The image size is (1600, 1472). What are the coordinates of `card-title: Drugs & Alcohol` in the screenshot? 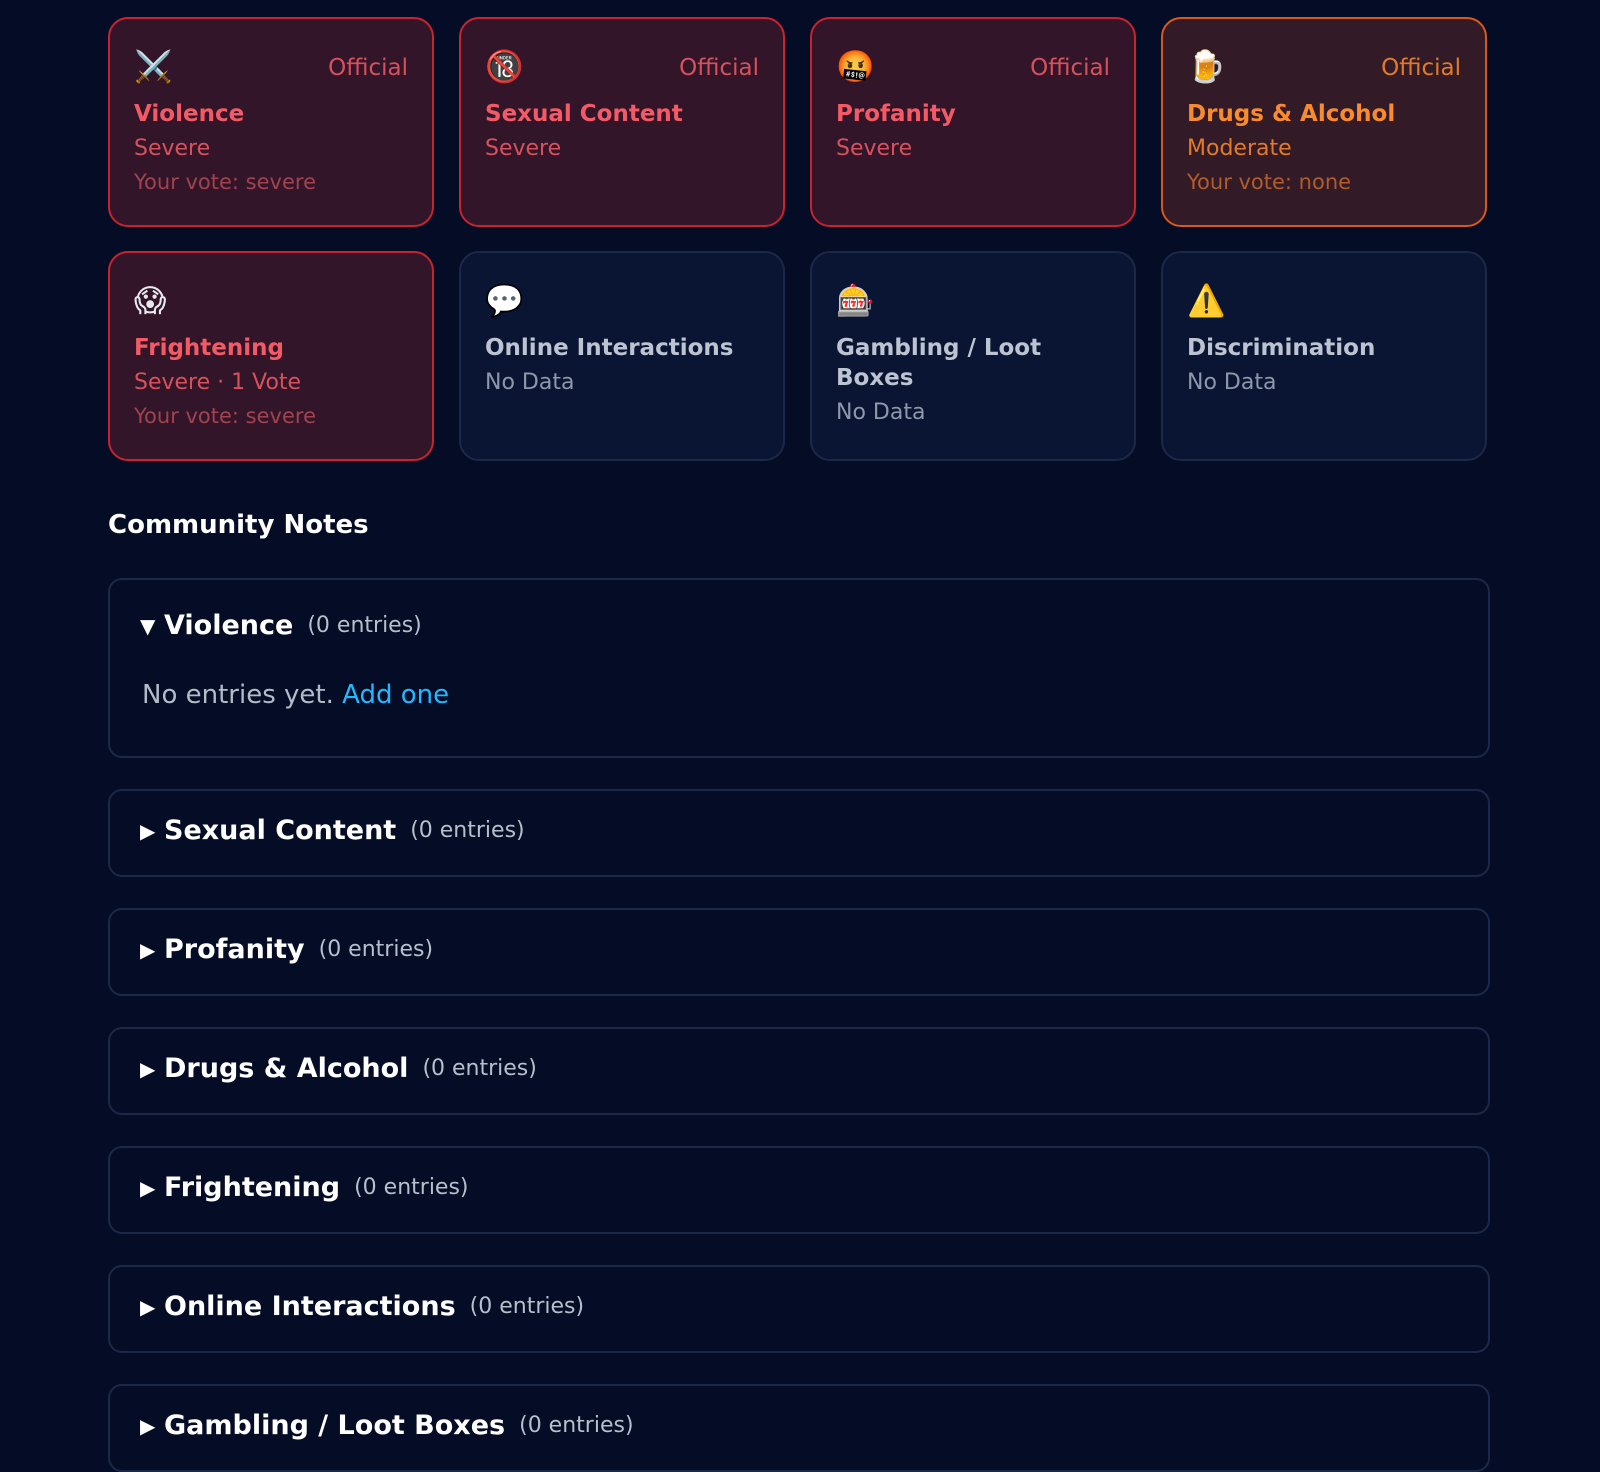 It's located at (1291, 114).